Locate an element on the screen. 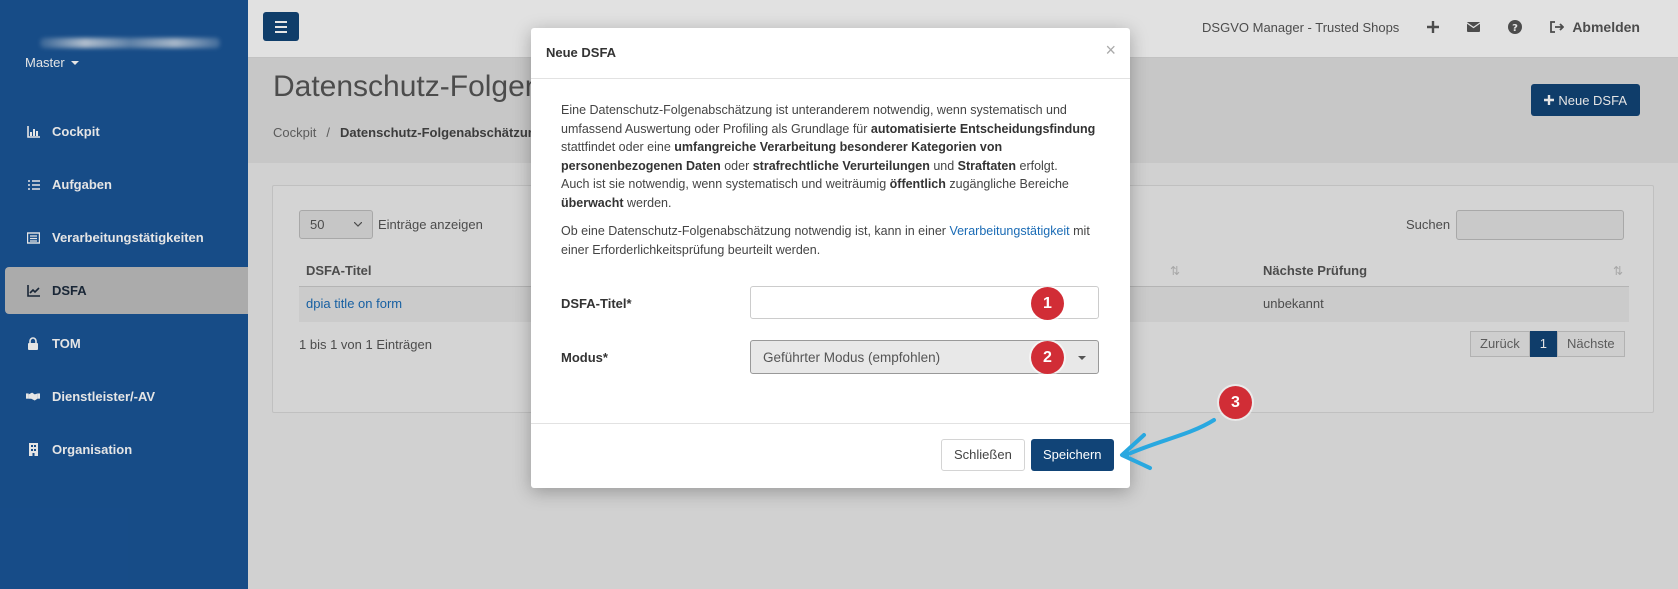 This screenshot has height=589, width=1678. close-icon: × is located at coordinates (1110, 50).